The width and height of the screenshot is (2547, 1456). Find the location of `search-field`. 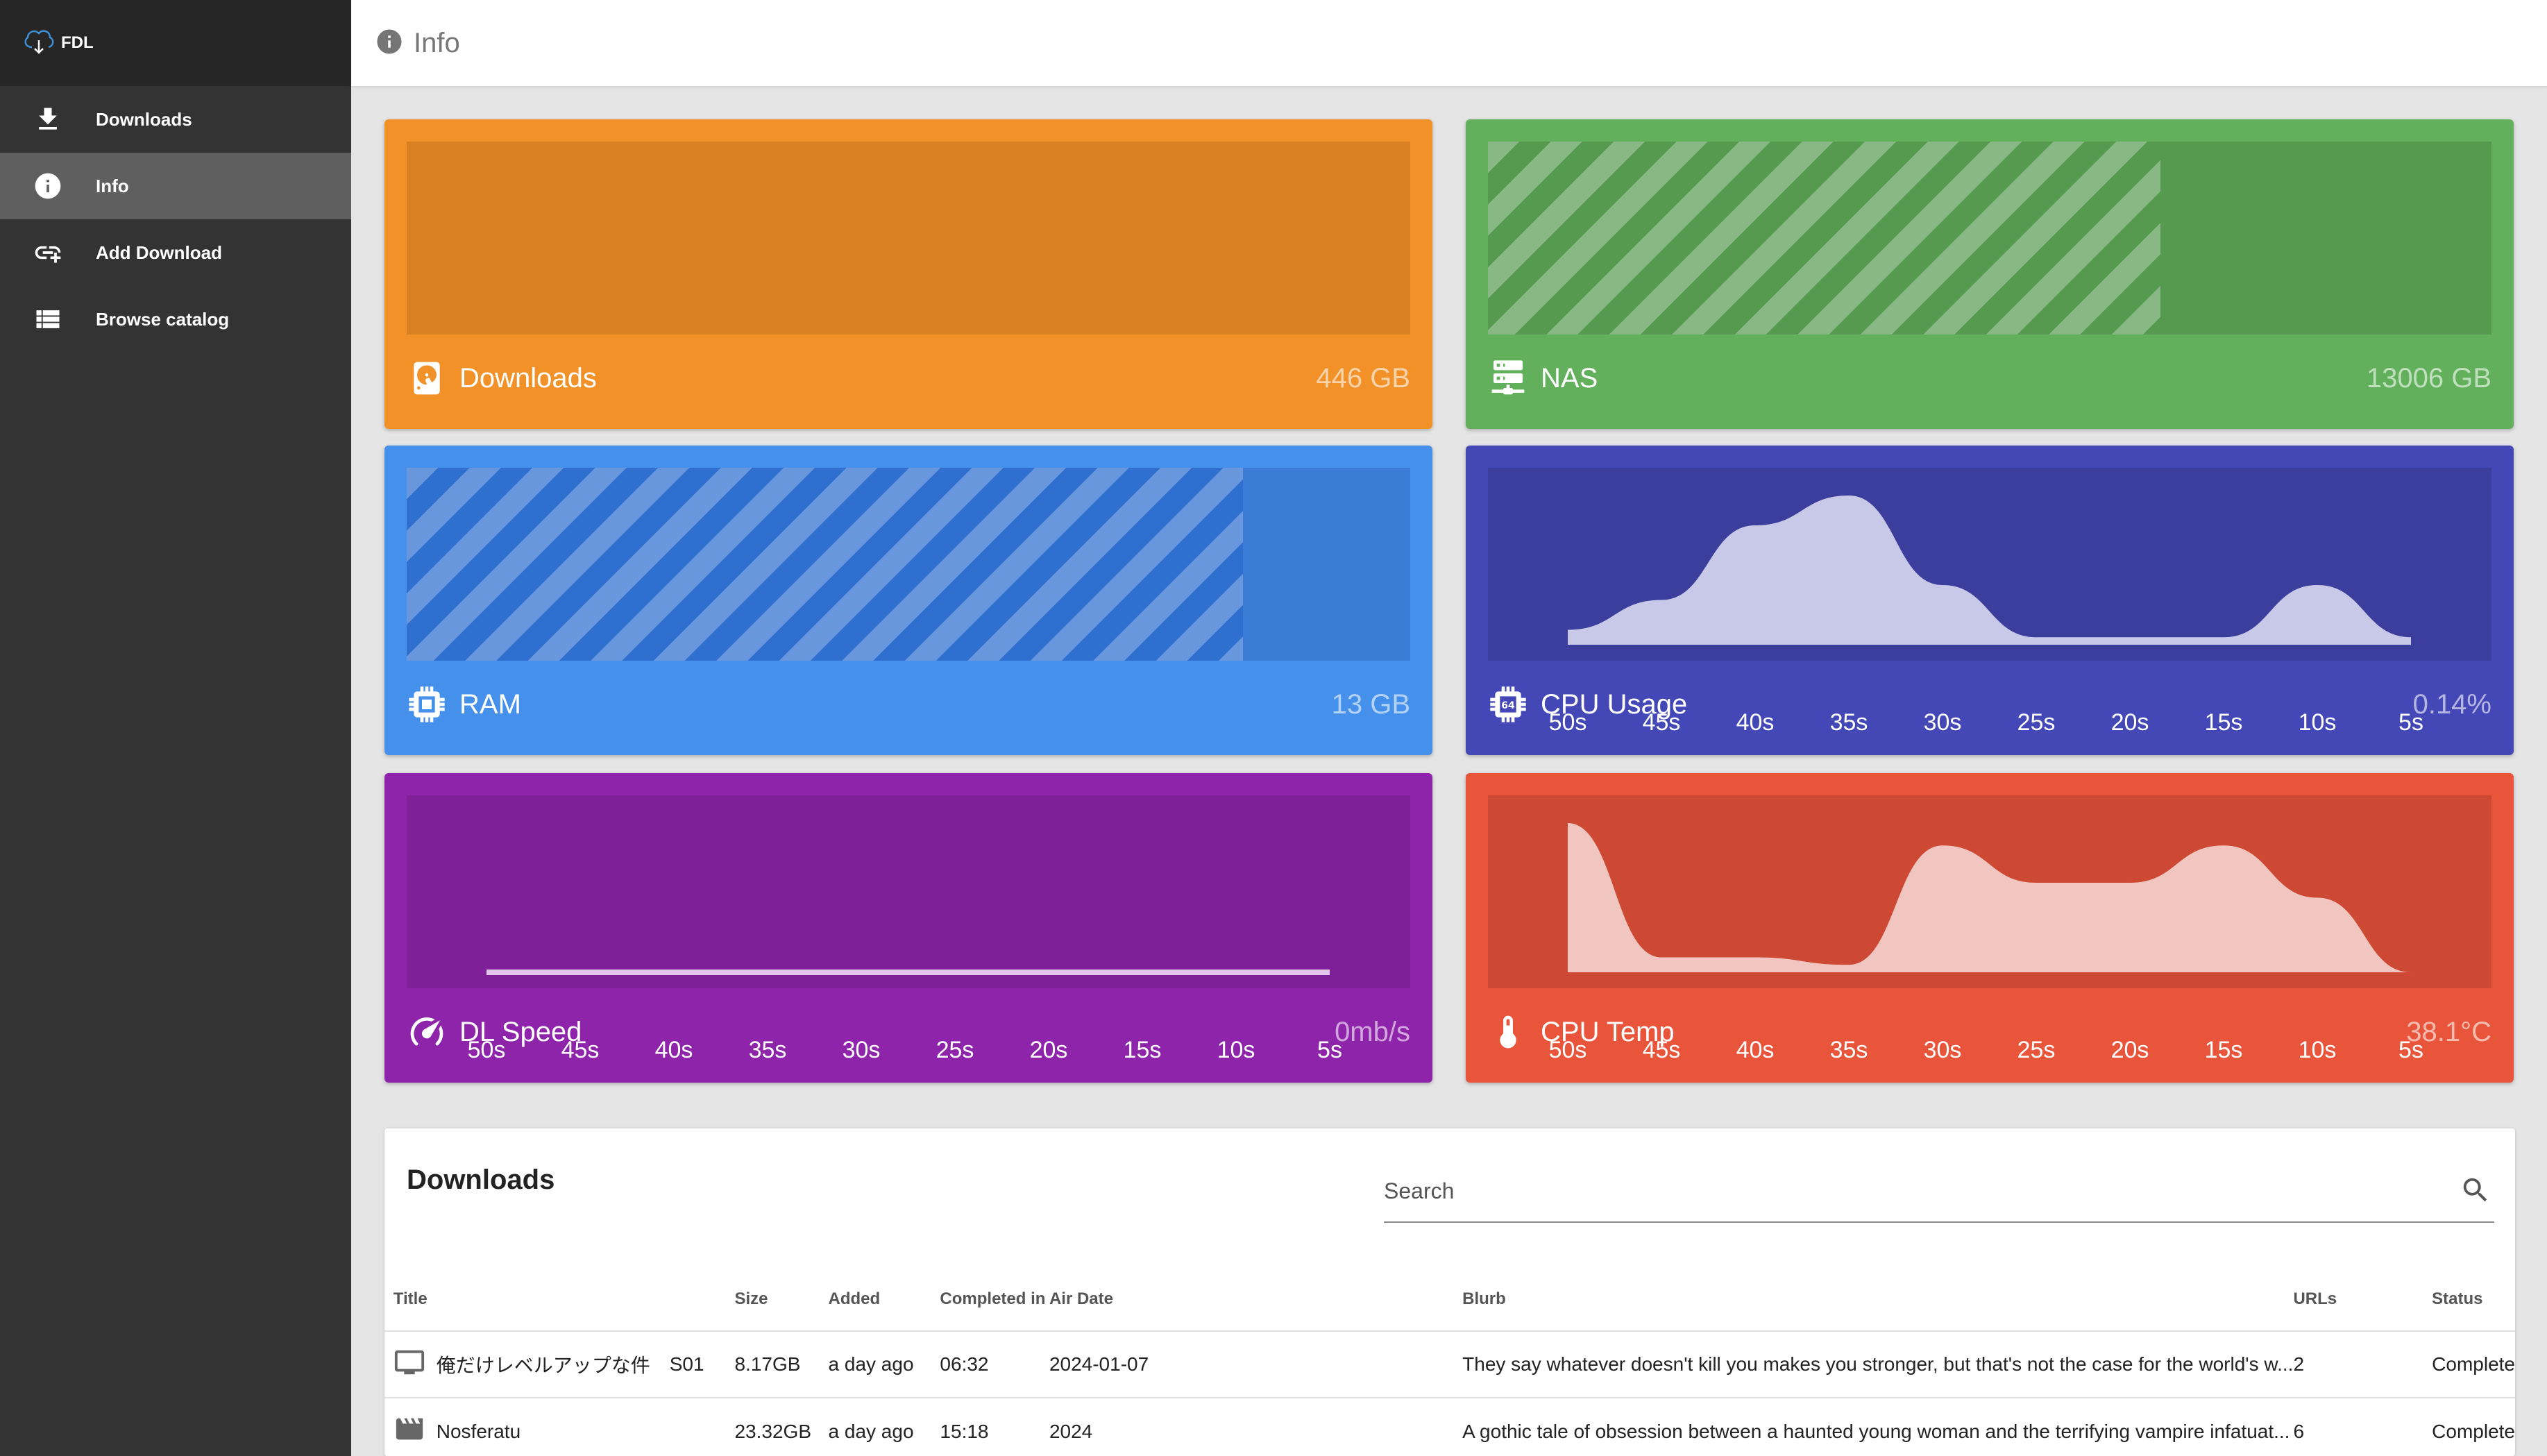

search-field is located at coordinates (1939, 1195).